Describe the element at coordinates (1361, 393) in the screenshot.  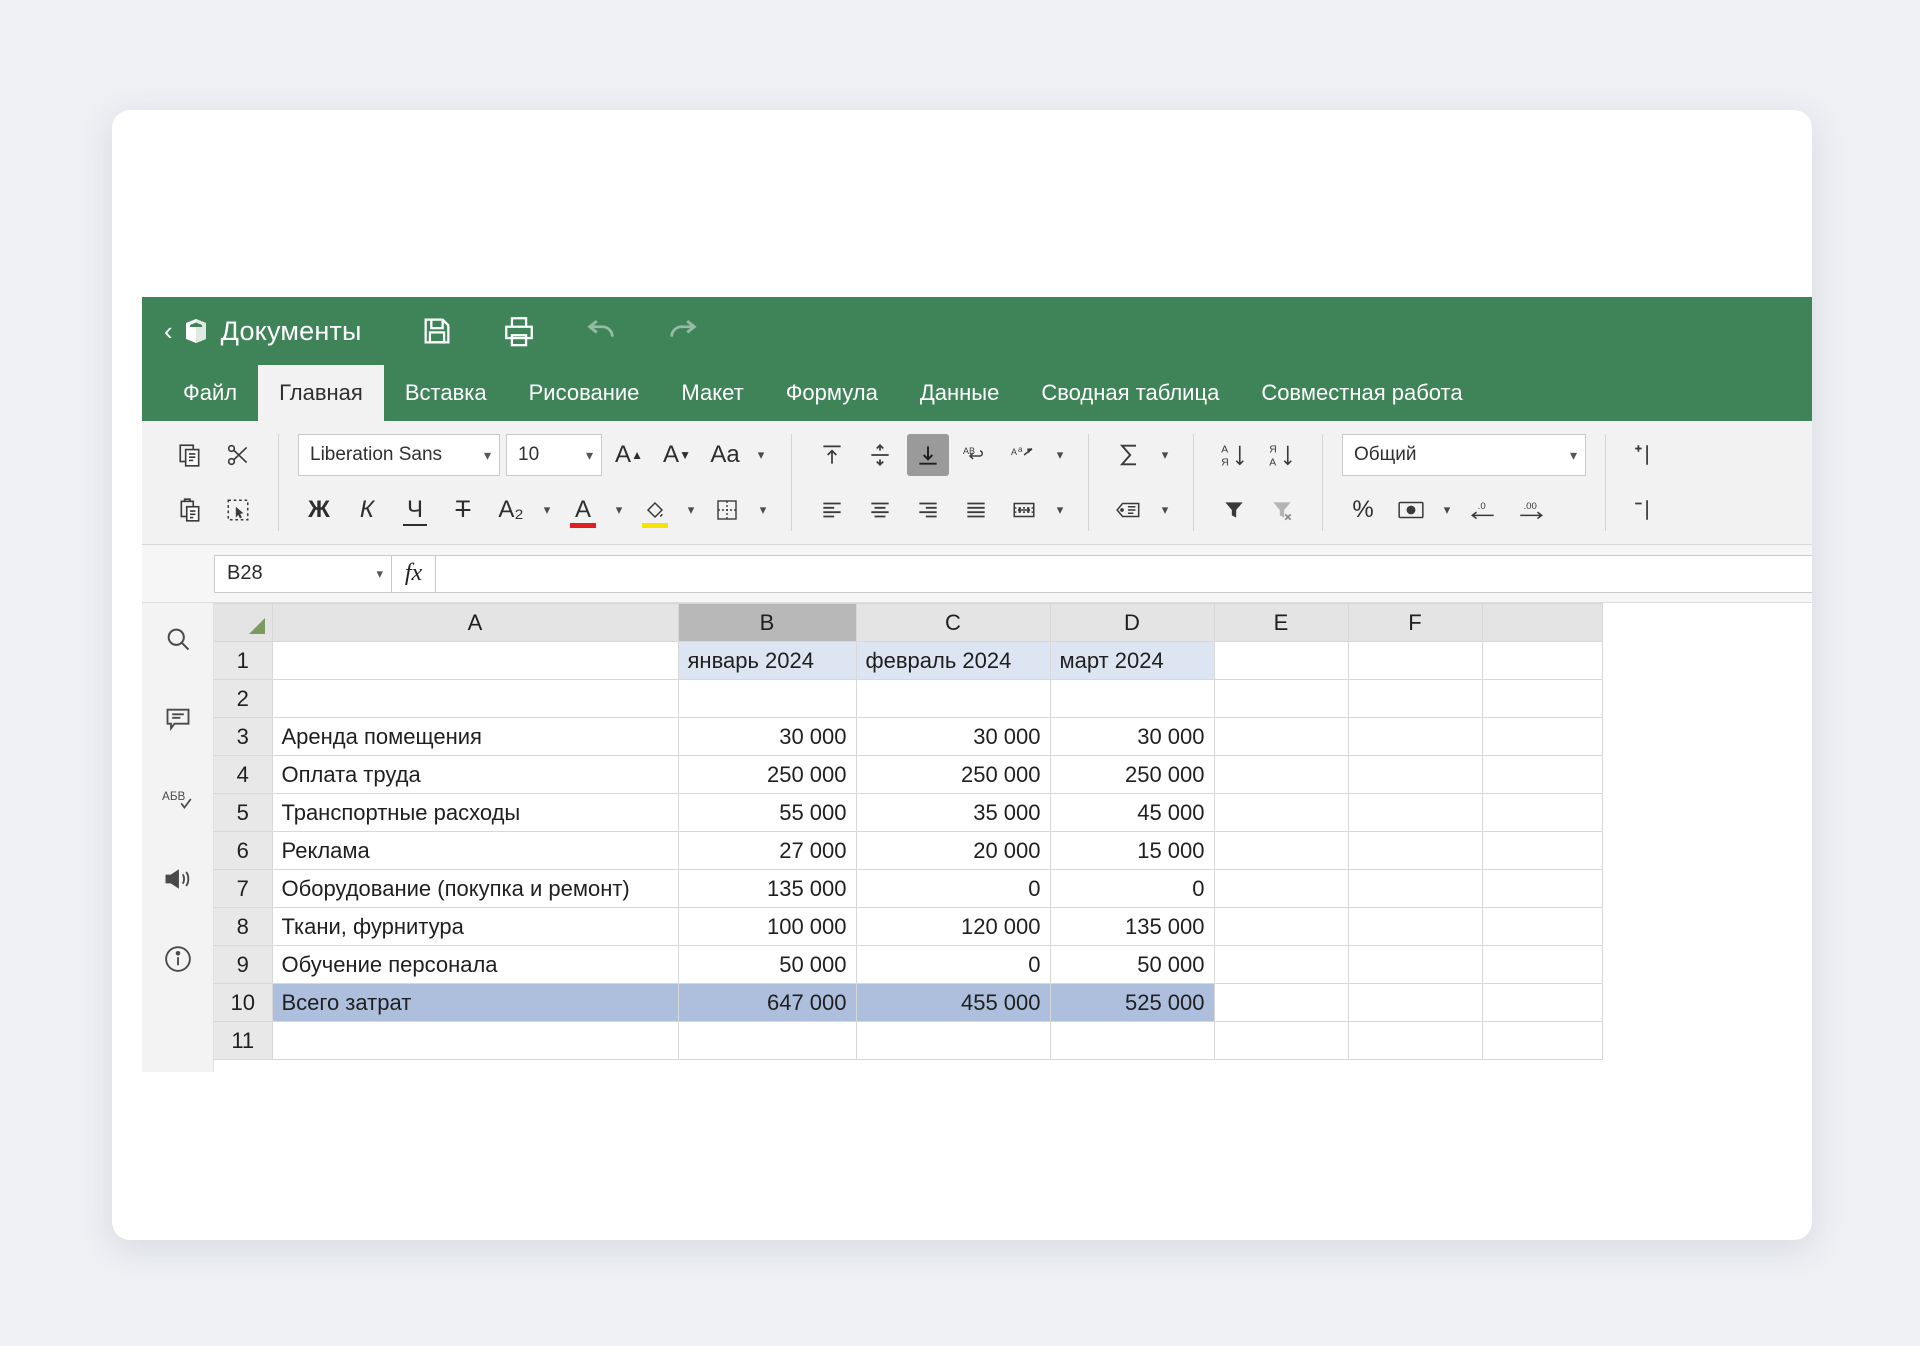
I see `tab-collaboration: Совместная работа` at that location.